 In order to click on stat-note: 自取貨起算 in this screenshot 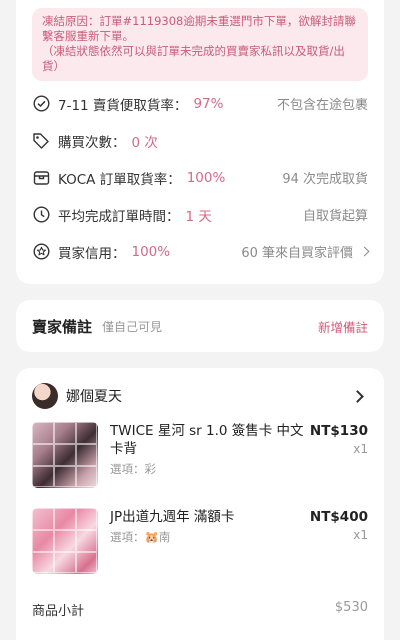, I will do `click(335, 216)`.